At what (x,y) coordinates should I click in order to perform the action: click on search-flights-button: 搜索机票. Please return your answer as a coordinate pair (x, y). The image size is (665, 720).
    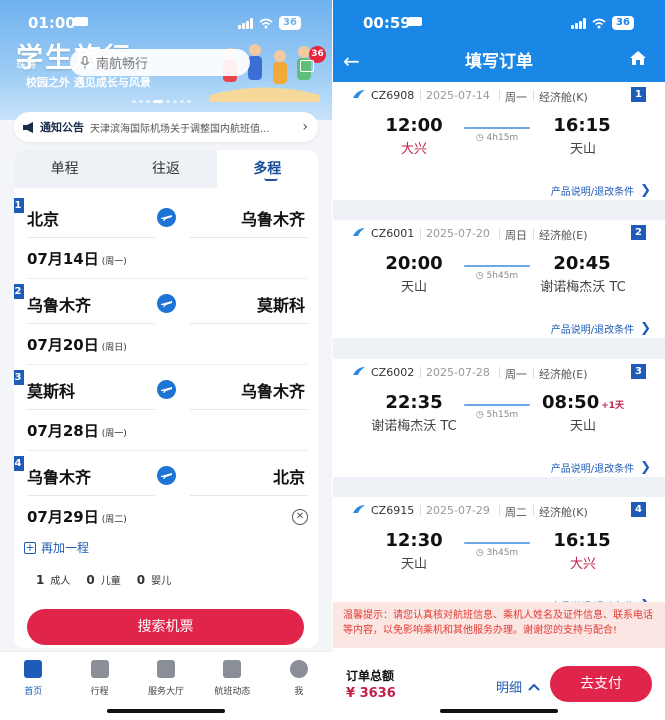
    Looking at the image, I should click on (165, 627).